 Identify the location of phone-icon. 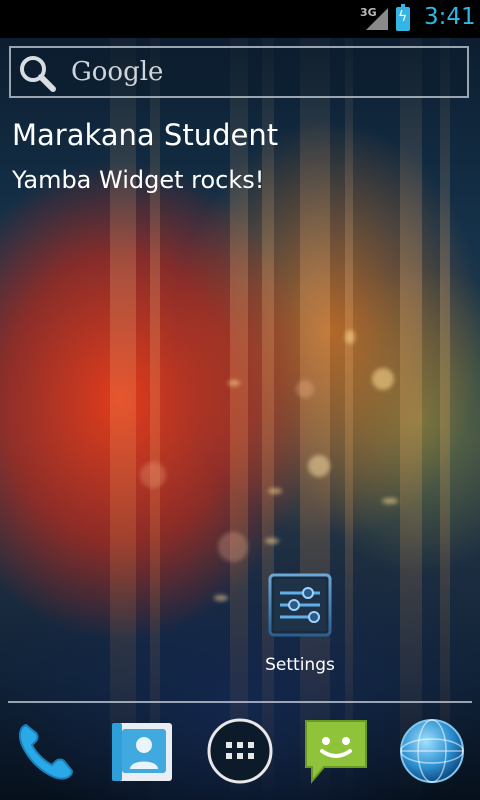
(46, 751).